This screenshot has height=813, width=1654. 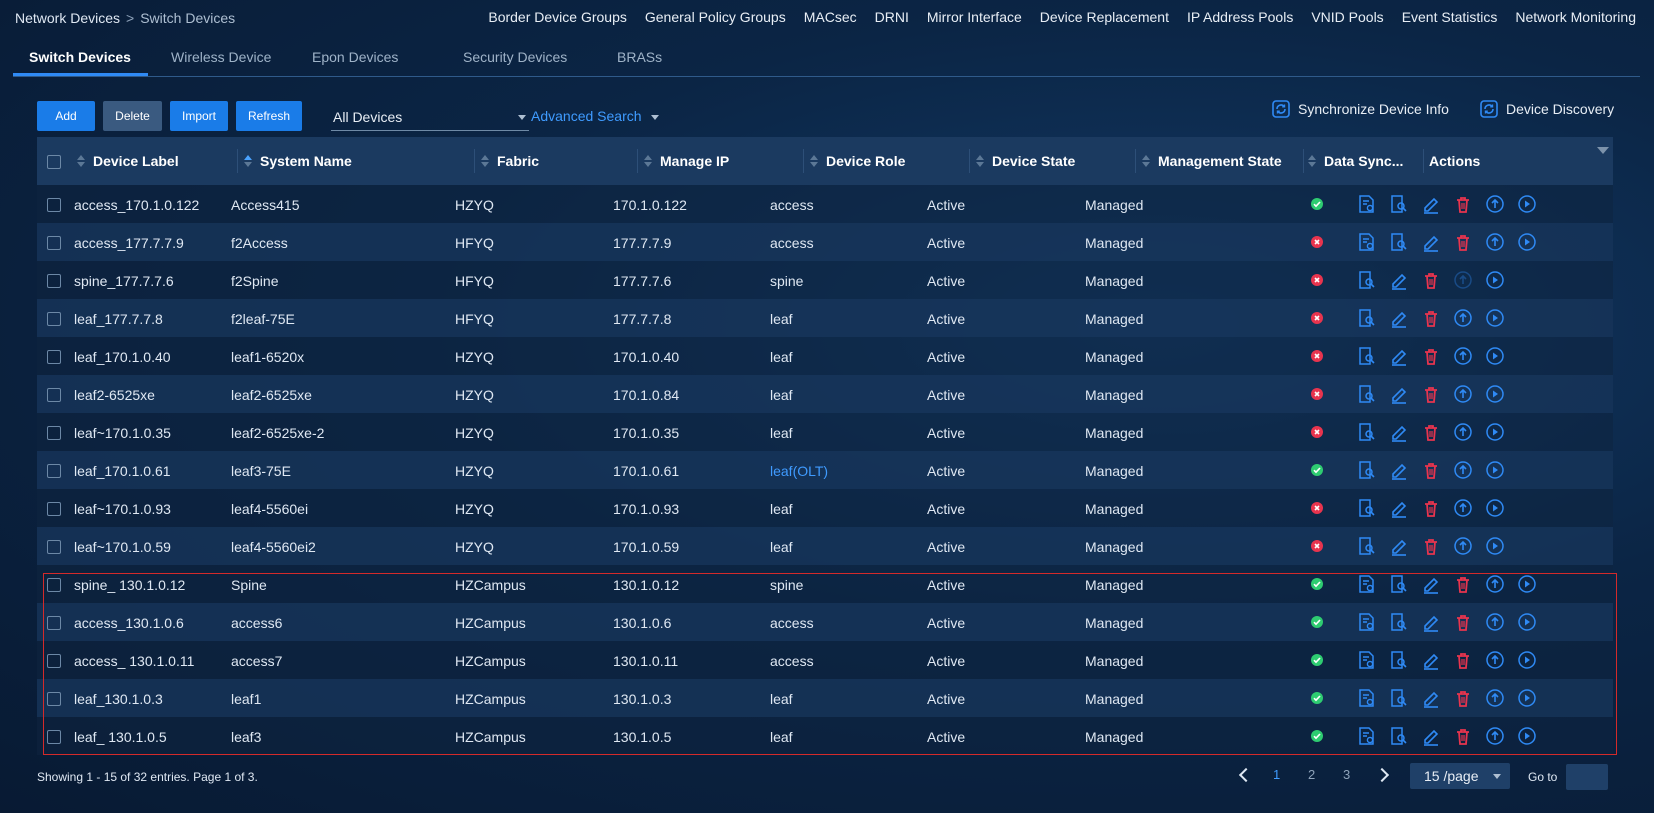 What do you see at coordinates (1360, 109) in the screenshot?
I see `synchronize-device-info-button: Synchronize Device Info` at bounding box center [1360, 109].